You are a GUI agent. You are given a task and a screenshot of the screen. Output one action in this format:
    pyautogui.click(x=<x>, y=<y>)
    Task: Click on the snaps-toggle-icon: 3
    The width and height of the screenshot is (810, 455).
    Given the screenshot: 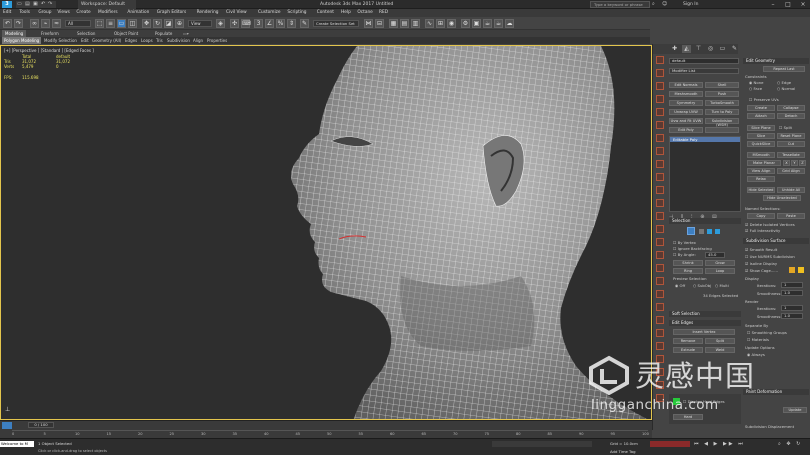 What is the action you would take?
    pyautogui.click(x=258, y=23)
    